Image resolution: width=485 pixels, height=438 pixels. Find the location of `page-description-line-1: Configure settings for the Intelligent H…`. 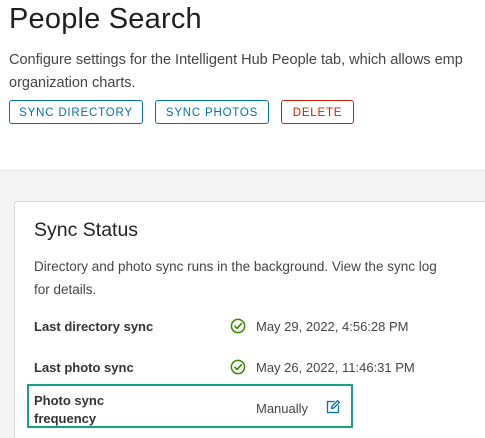

page-description-line-1: Configure settings for the Intelligent H… is located at coordinates (236, 60).